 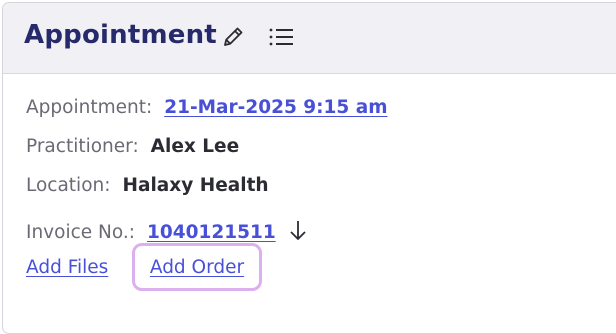 I want to click on appointment-row: Appointment: 21-Mar-2025 9:15 am, so click(x=206, y=107).